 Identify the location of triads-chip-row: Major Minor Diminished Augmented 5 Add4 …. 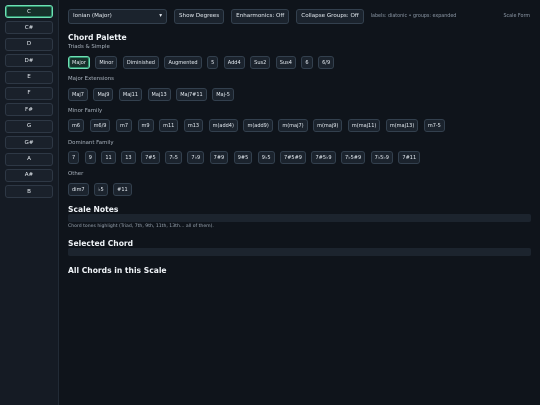
(204, 62).